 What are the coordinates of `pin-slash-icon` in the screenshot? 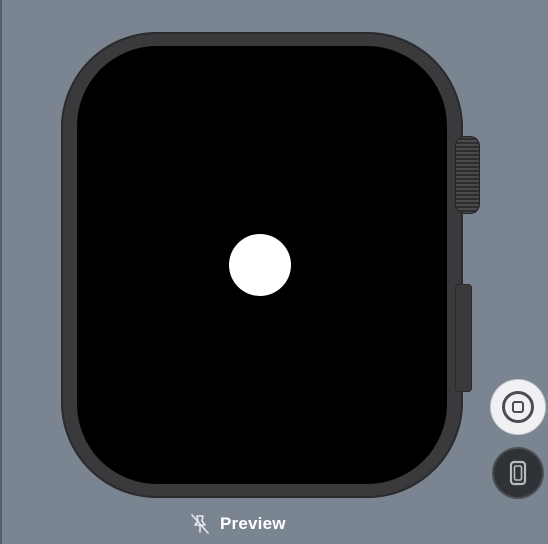 It's located at (200, 524).